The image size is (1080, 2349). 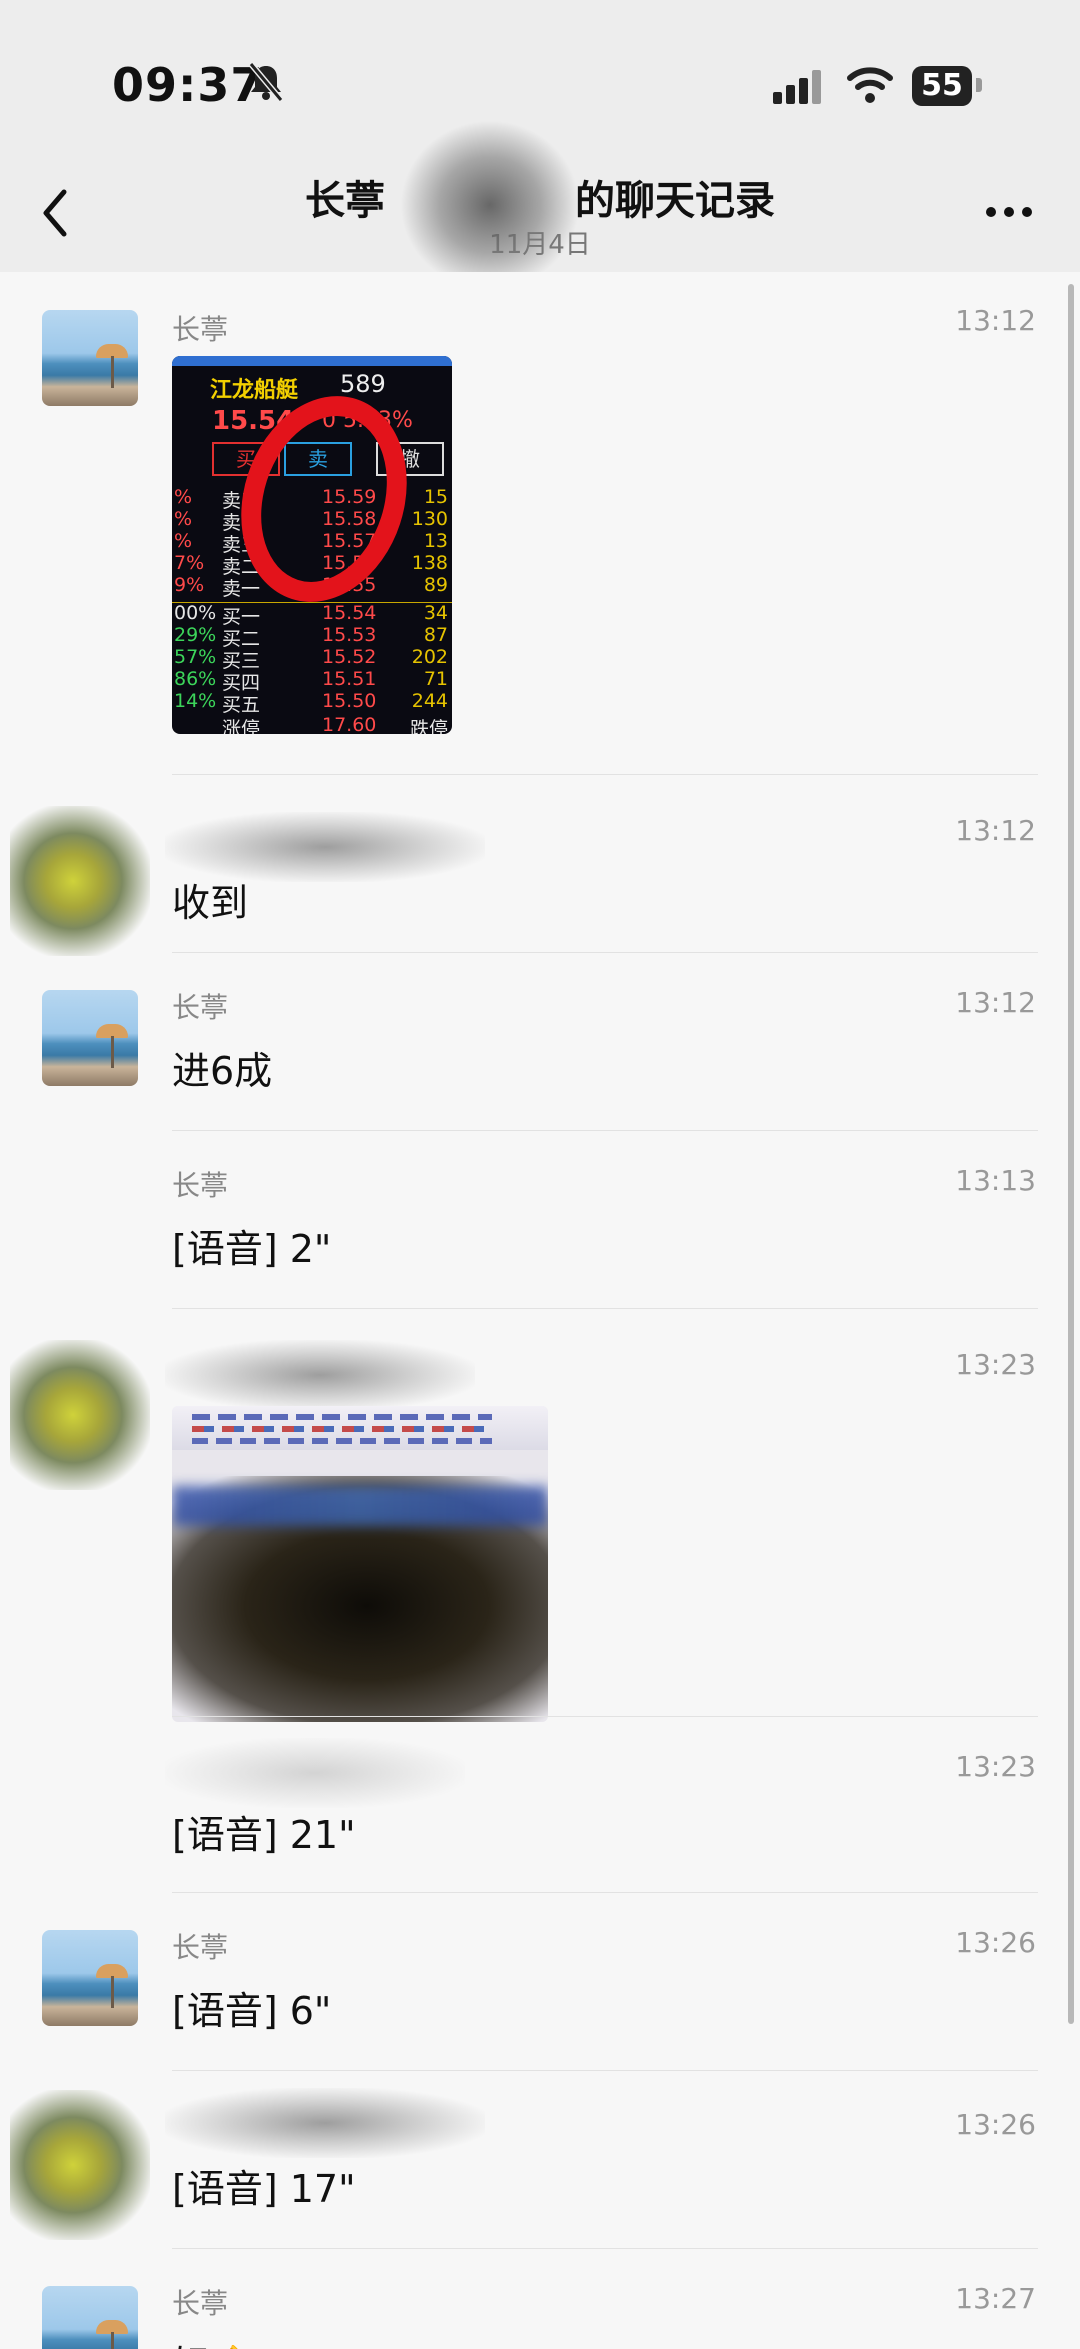 I want to click on cellular-signal-icon, so click(x=800, y=89).